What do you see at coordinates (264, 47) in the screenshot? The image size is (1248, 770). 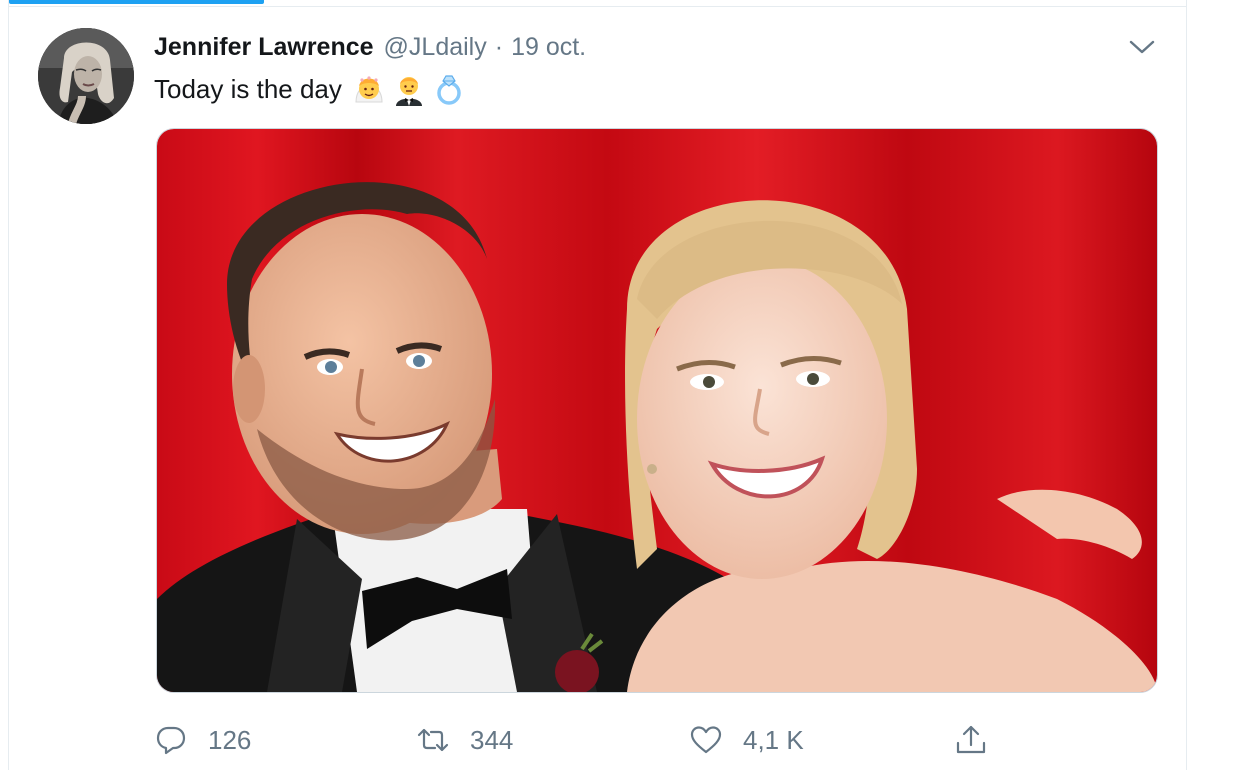 I see `author-name: Jennifer Lawrence` at bounding box center [264, 47].